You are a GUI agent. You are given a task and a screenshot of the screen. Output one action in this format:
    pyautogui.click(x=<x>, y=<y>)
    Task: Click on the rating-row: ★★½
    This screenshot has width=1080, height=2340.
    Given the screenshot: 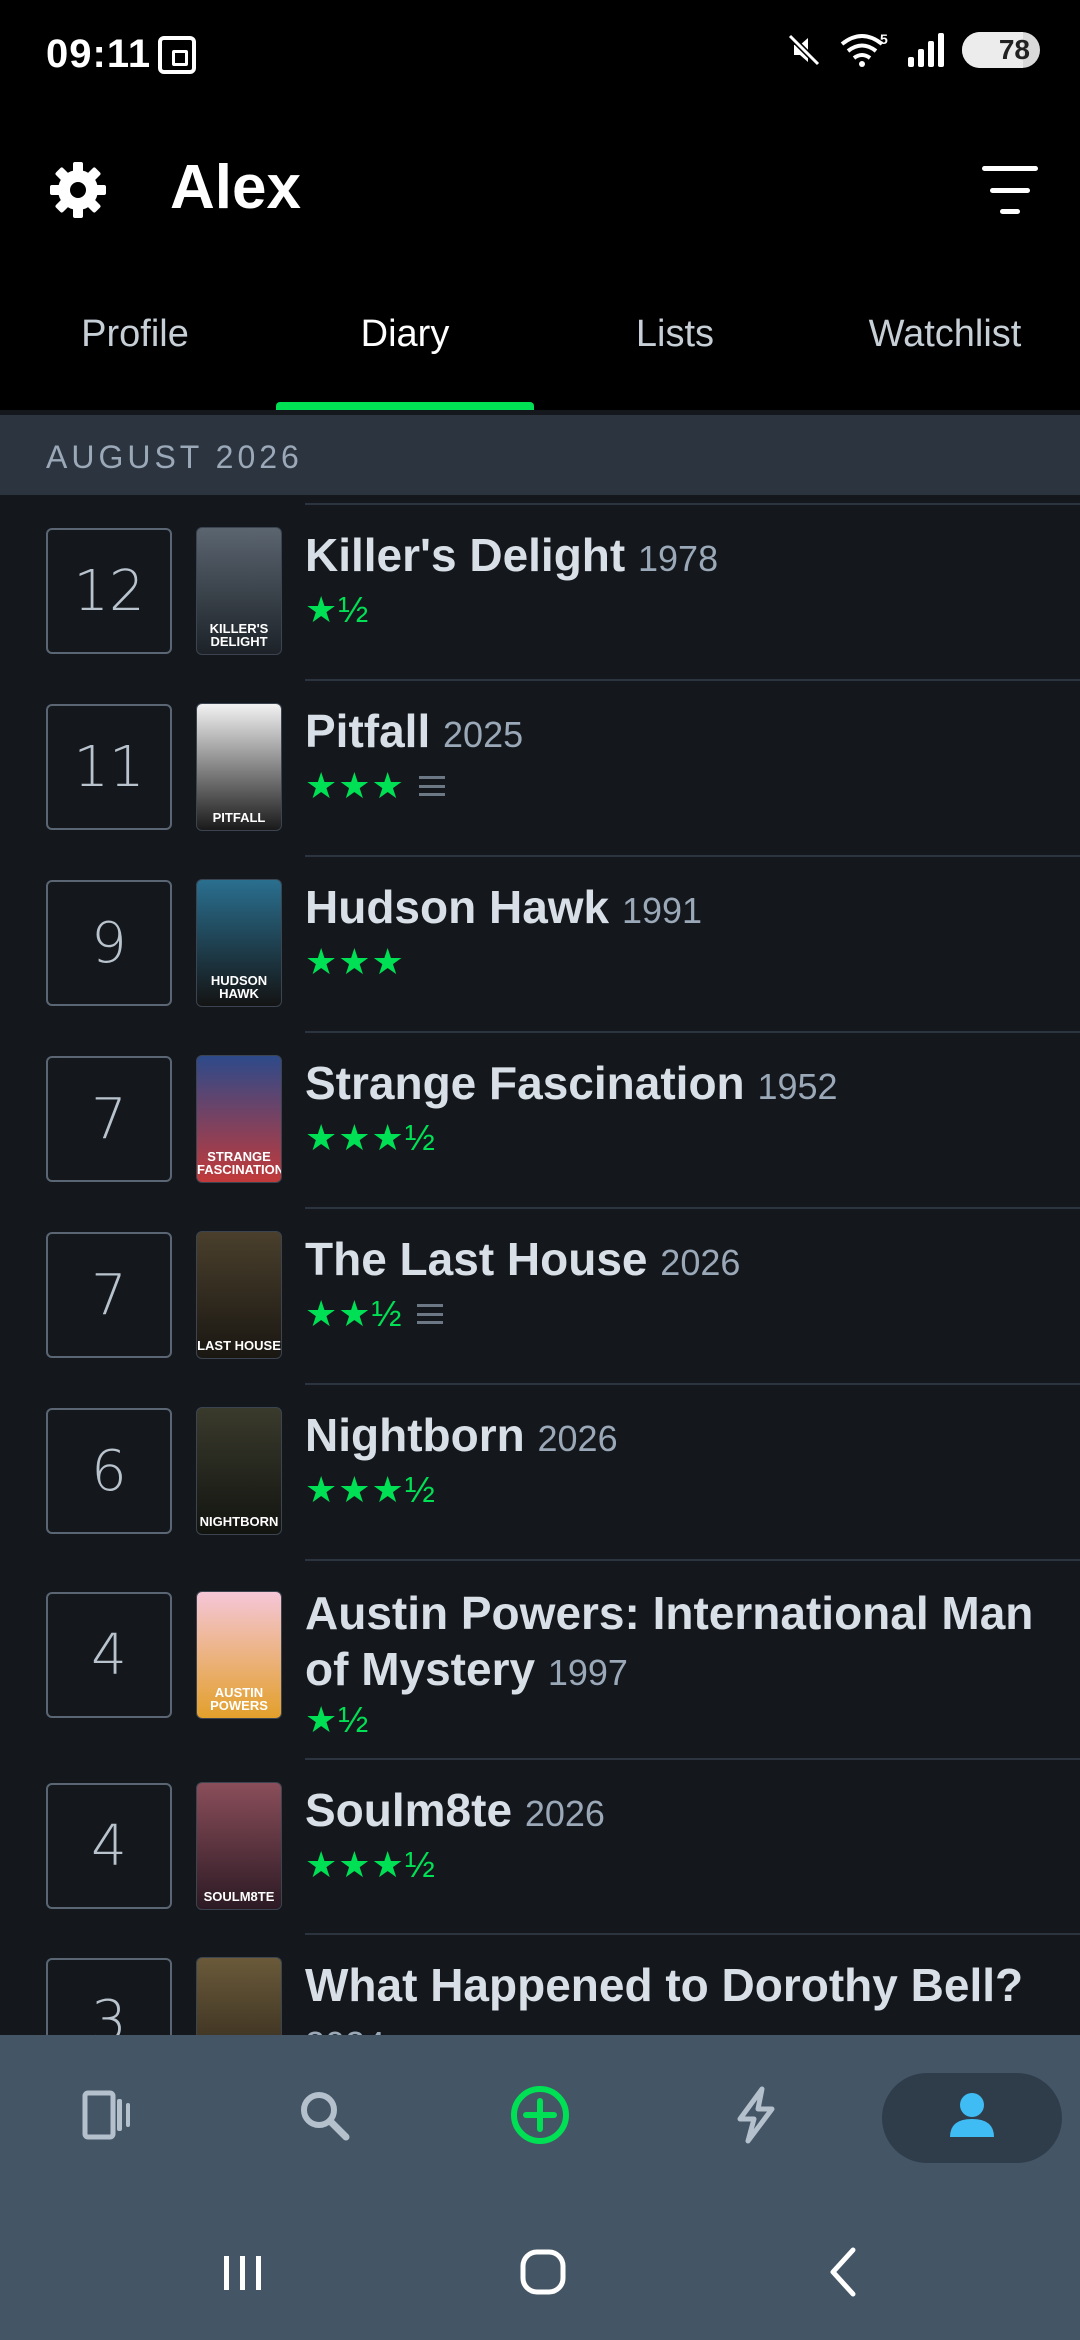 What is the action you would take?
    pyautogui.click(x=374, y=1314)
    